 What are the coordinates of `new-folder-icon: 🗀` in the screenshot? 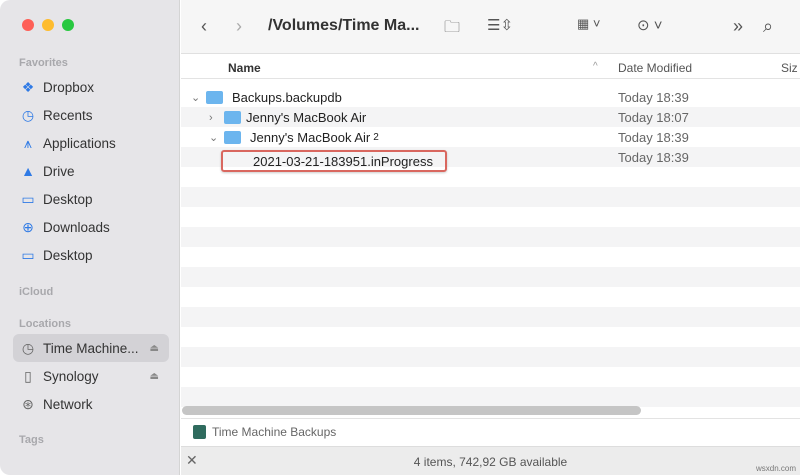 It's located at (452, 29).